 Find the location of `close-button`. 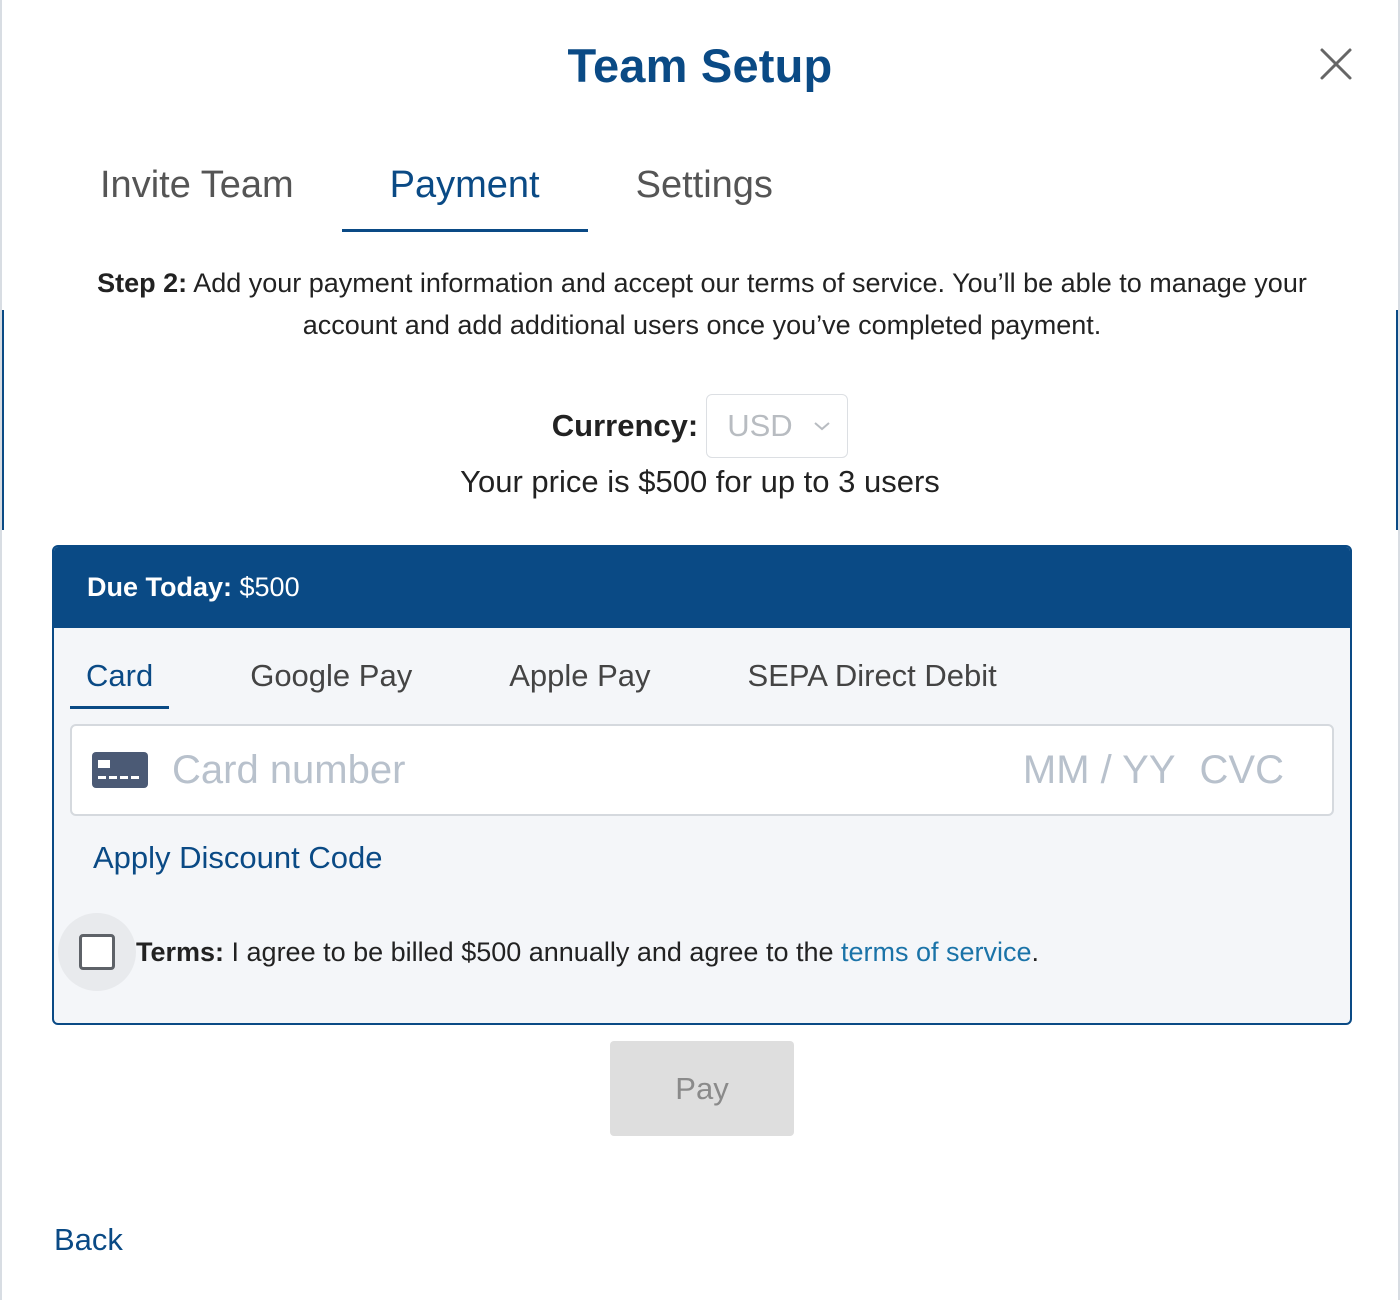

close-button is located at coordinates (1336, 64).